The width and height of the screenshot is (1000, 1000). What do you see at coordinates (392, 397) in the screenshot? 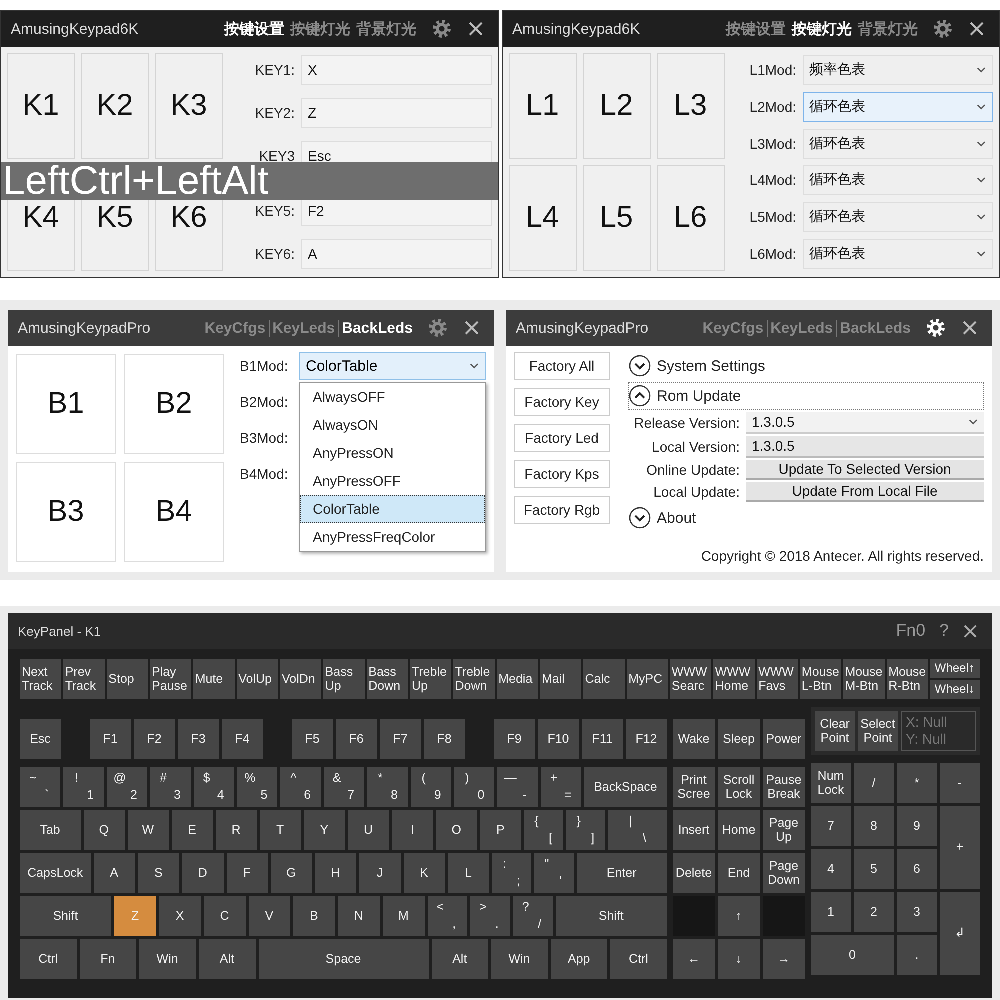
I see `dropdown-option: AlwaysOFF` at bounding box center [392, 397].